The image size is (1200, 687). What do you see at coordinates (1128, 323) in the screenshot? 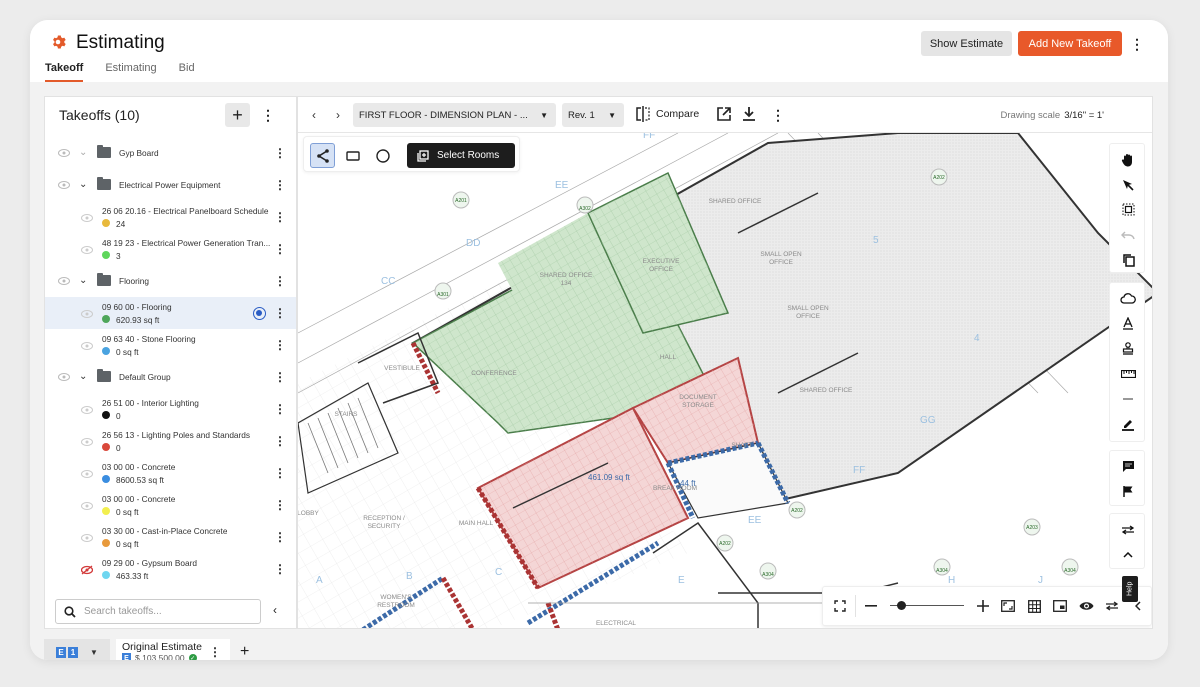
I see `text-tool` at bounding box center [1128, 323].